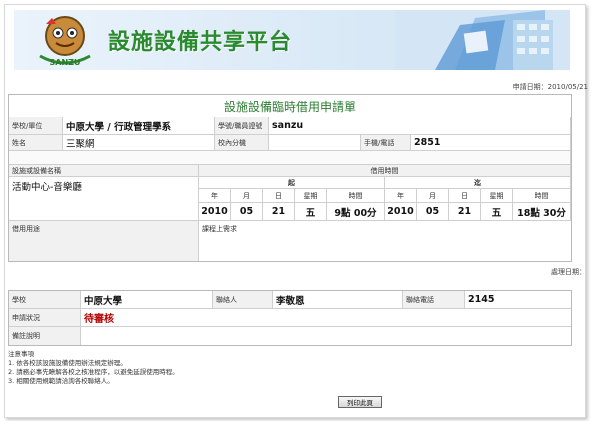 The height and width of the screenshot is (421, 600). What do you see at coordinates (219, 229) in the screenshot?
I see `purpose-value: 課程上需求` at bounding box center [219, 229].